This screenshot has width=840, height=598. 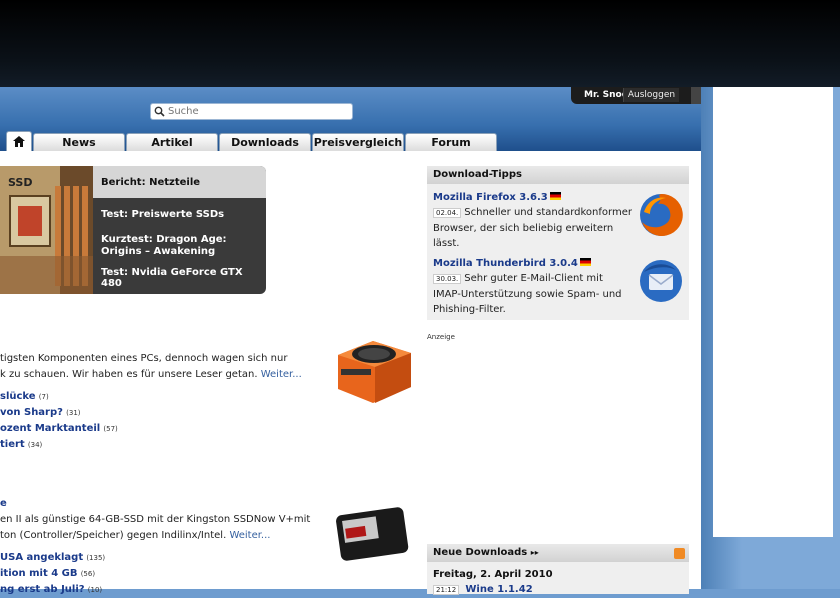 What do you see at coordinates (498, 589) in the screenshot?
I see `new-download-title: Wine 1.1.42` at bounding box center [498, 589].